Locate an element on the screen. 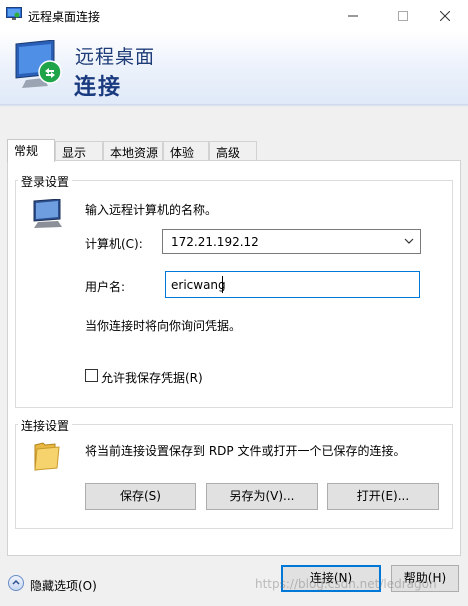  connection-settings-label: 连接设置 is located at coordinates (45, 425).